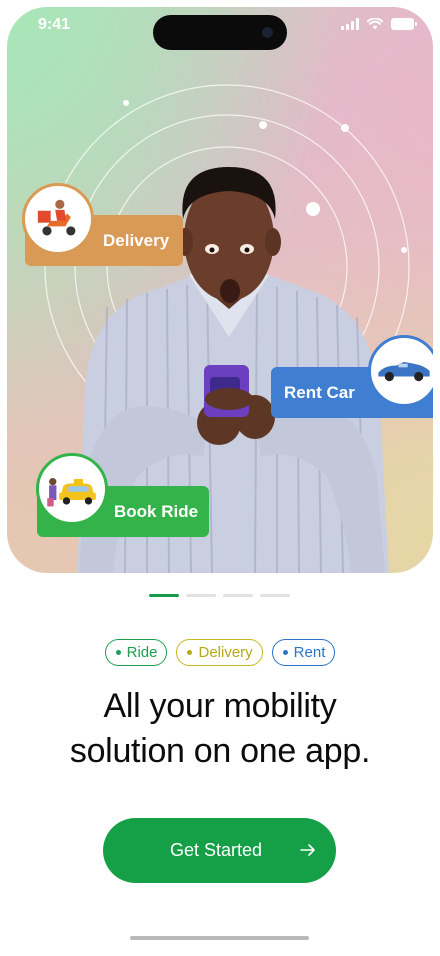  What do you see at coordinates (58, 219) in the screenshot?
I see `delivery-scooter-icon` at bounding box center [58, 219].